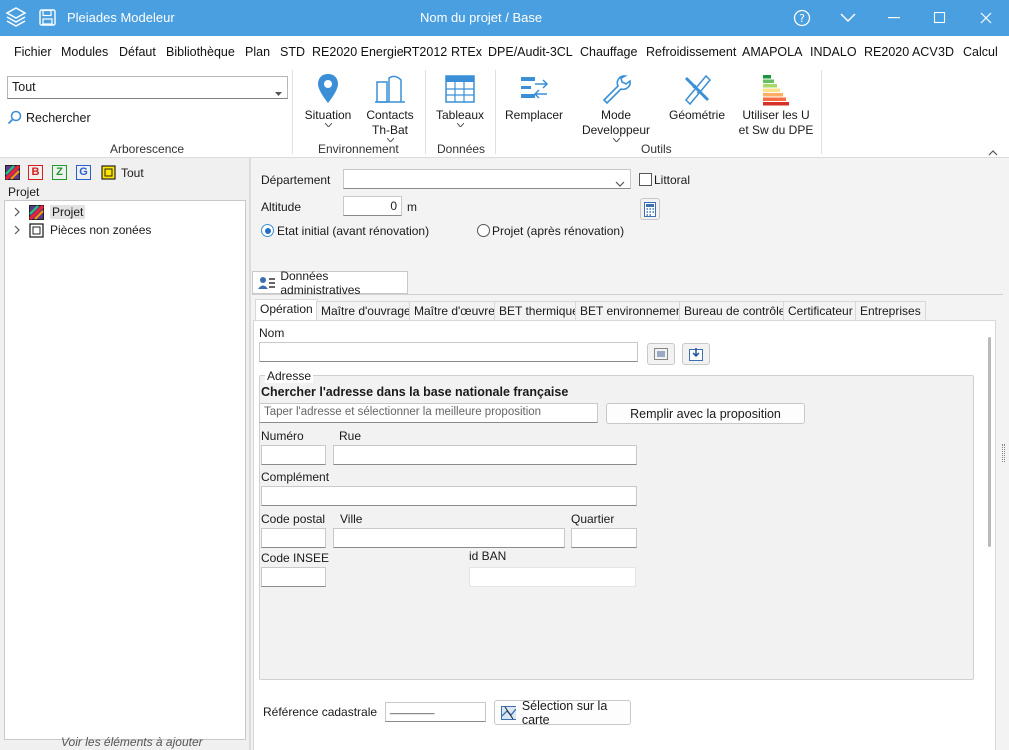 The image size is (1009, 750). I want to click on situation-button: Situation, so click(328, 100).